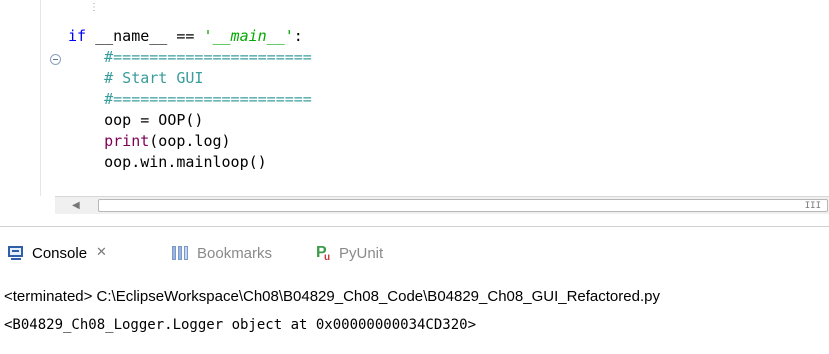  Describe the element at coordinates (167, 162) in the screenshot. I see `code-token: oop.win.mainloop()` at that location.